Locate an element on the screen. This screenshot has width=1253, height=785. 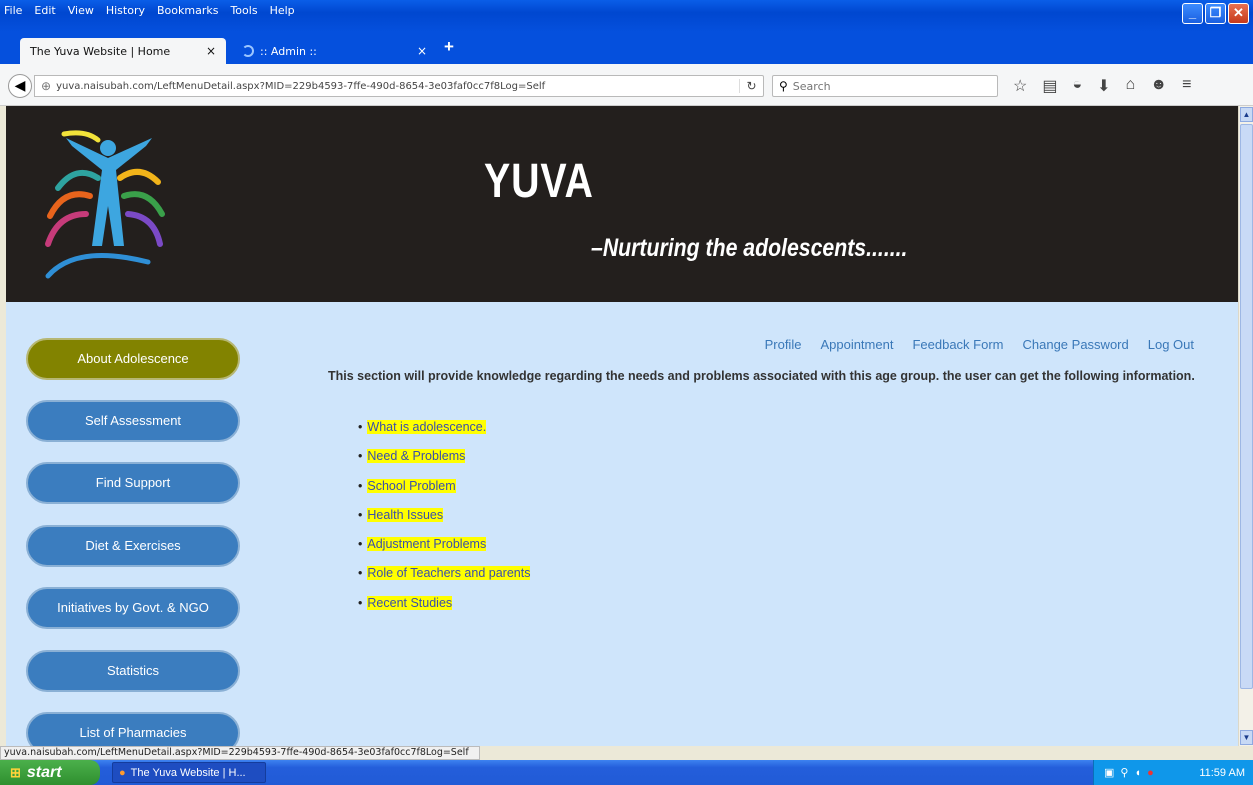
download-icon: ⬇ is located at coordinates (1103, 86).